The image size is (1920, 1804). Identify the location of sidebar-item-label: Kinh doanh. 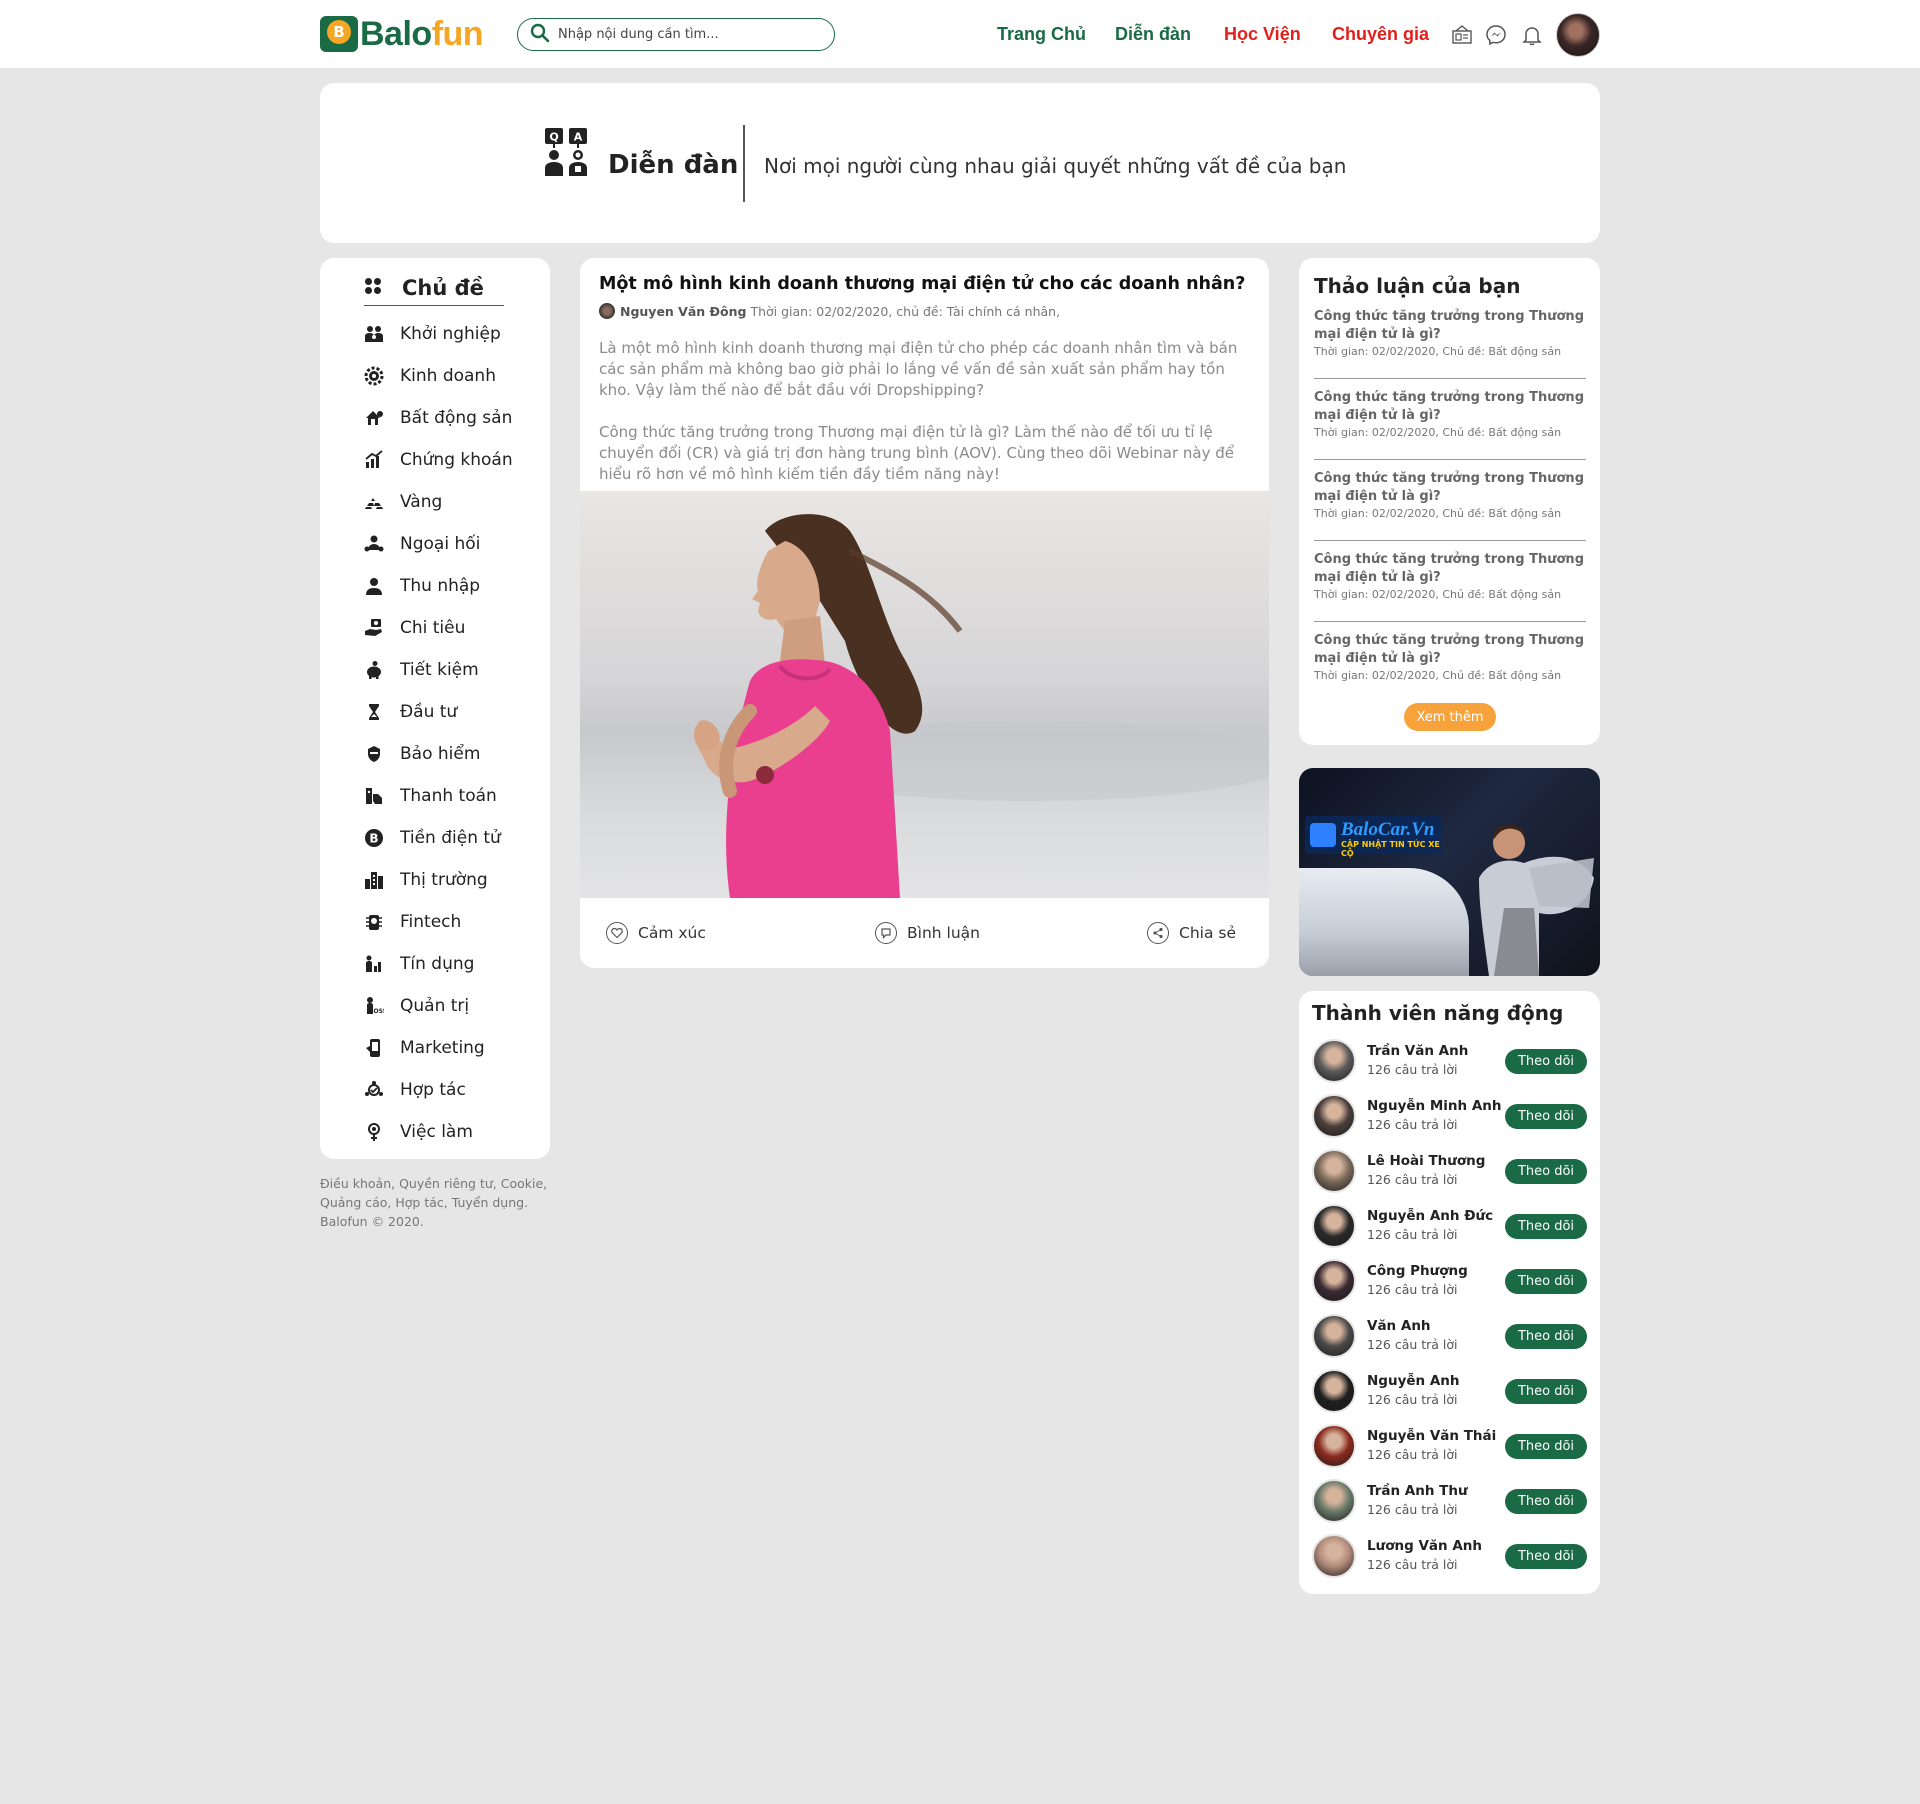
(448, 376).